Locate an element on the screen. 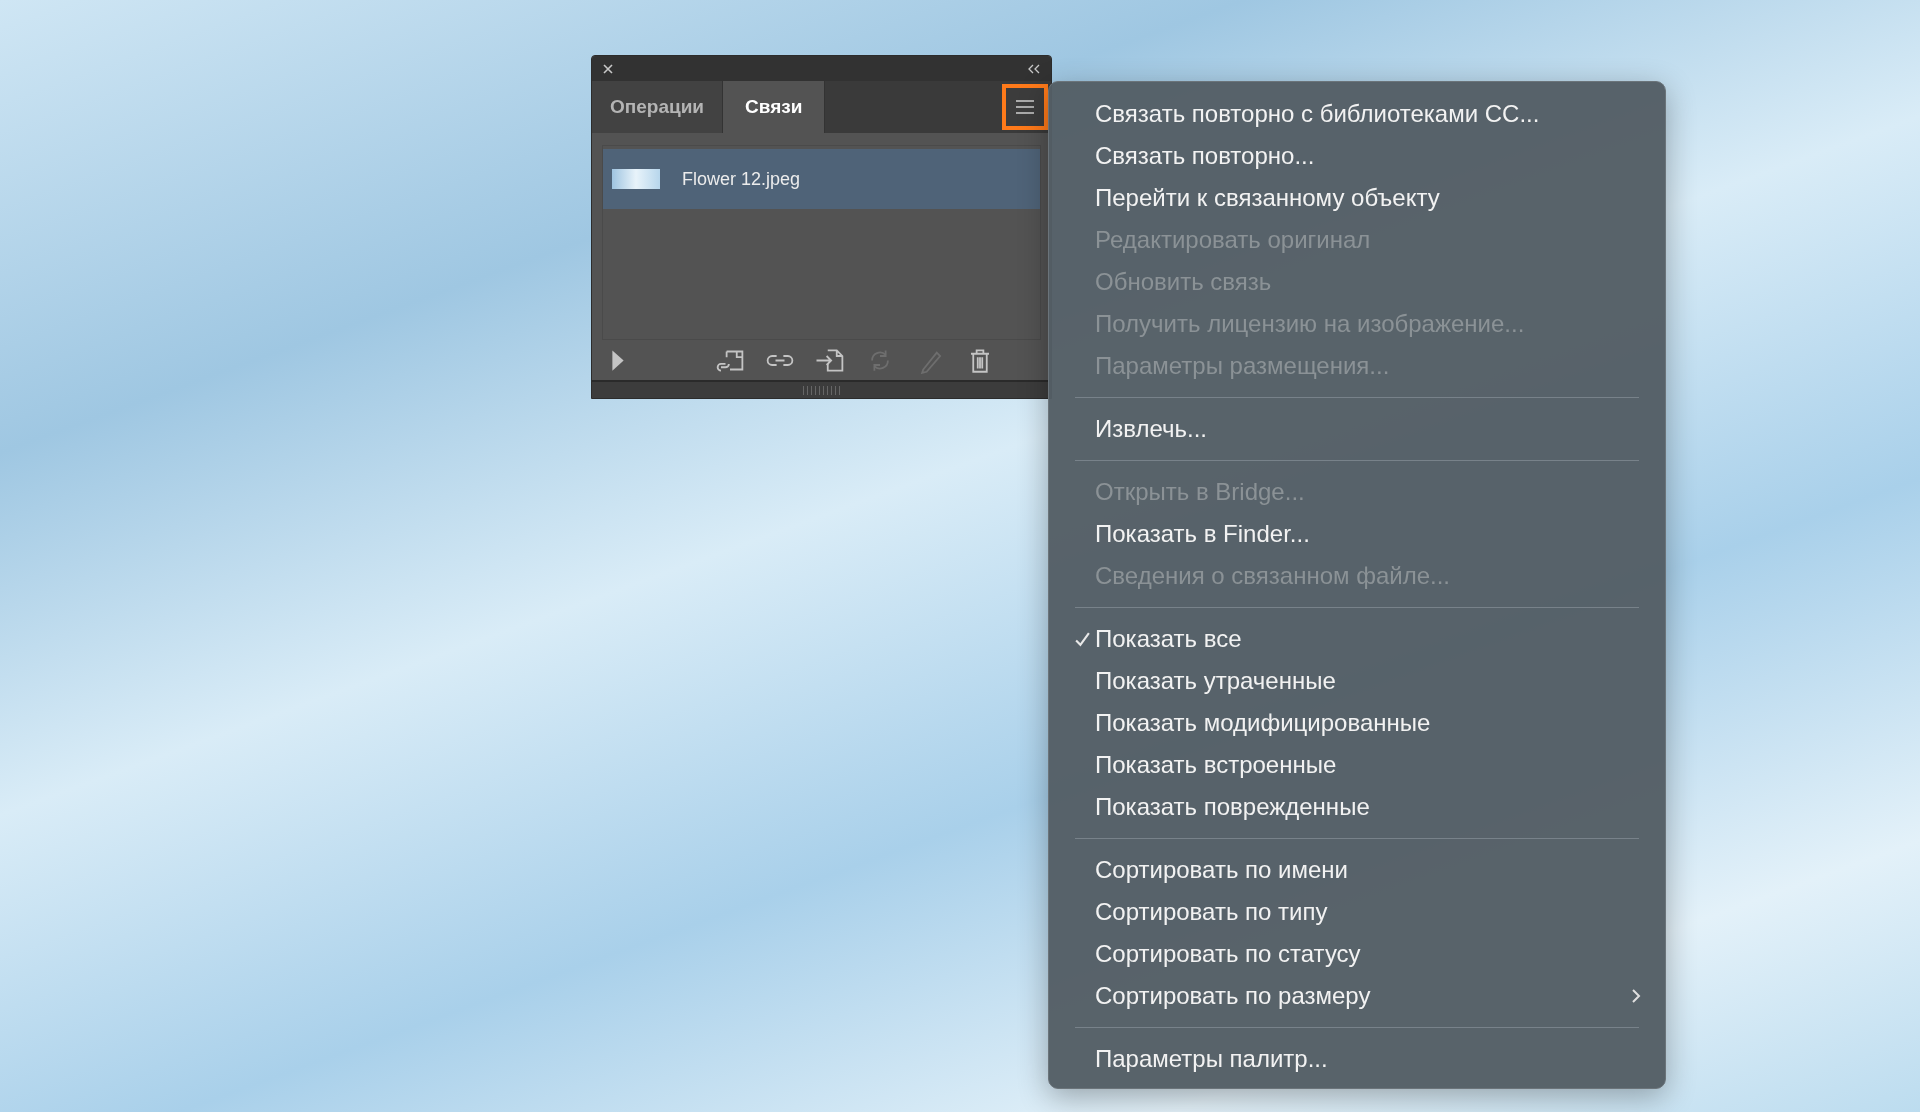 The height and width of the screenshot is (1112, 1920). arrow-into-page-icon is located at coordinates (830, 360).